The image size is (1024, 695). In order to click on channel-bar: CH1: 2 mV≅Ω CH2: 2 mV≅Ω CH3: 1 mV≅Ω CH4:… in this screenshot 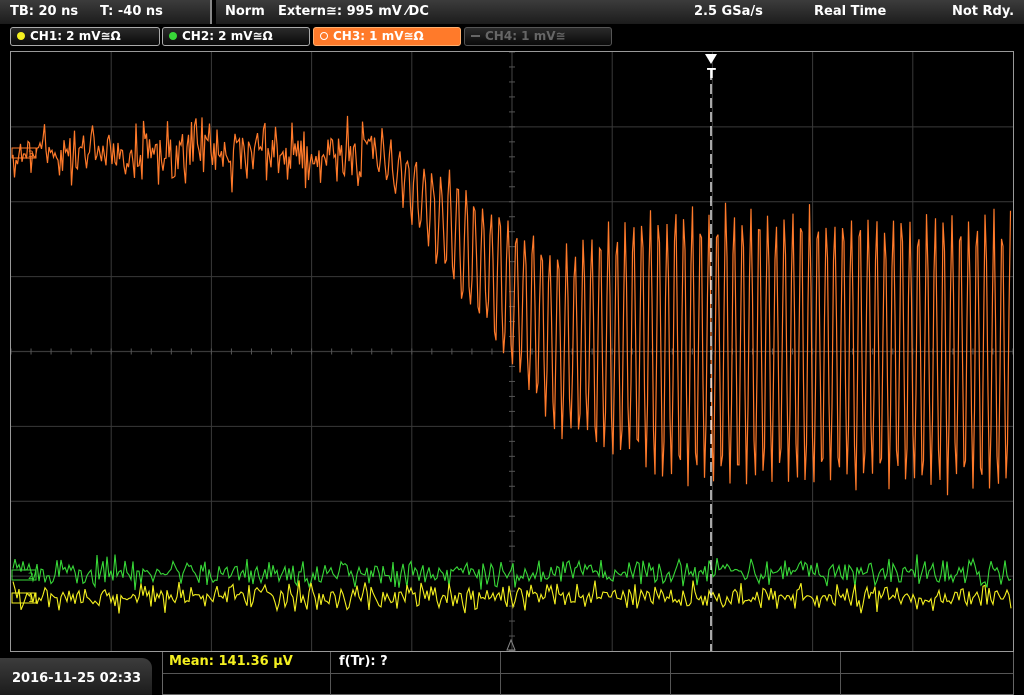, I will do `click(512, 37)`.